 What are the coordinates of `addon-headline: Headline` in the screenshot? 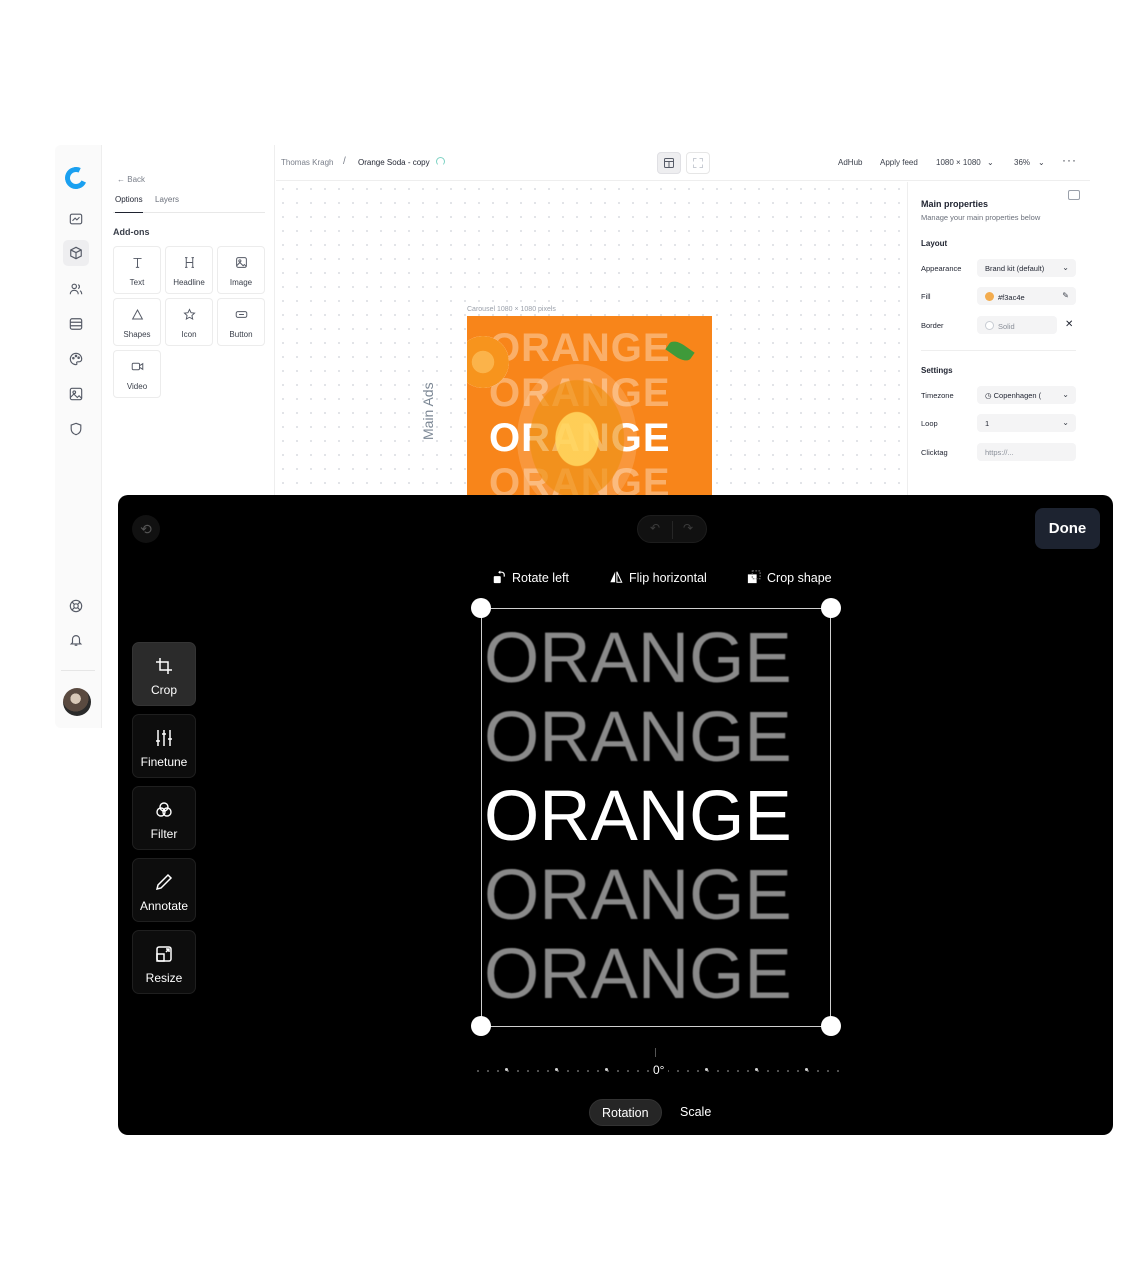 It's located at (189, 270).